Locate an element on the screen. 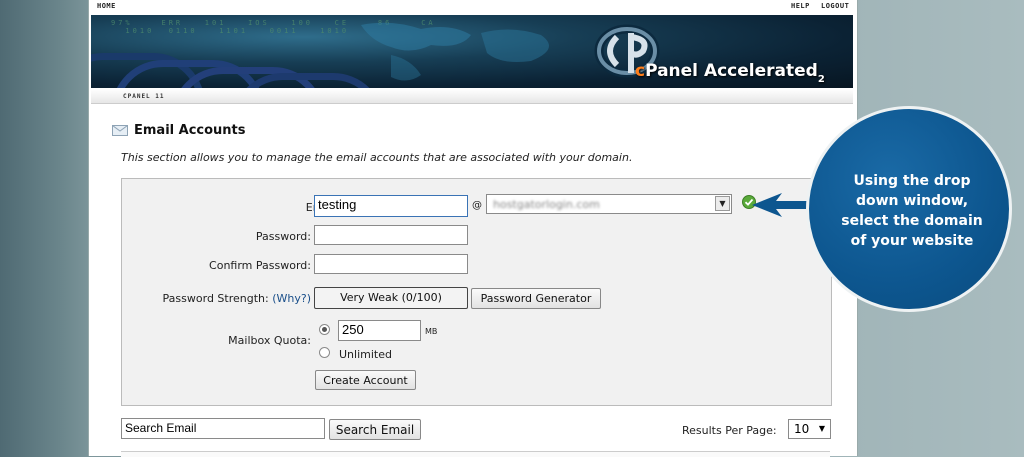 This screenshot has width=1024, height=457. mailbox-quota-label: Mailbox Quota: is located at coordinates (269, 340).